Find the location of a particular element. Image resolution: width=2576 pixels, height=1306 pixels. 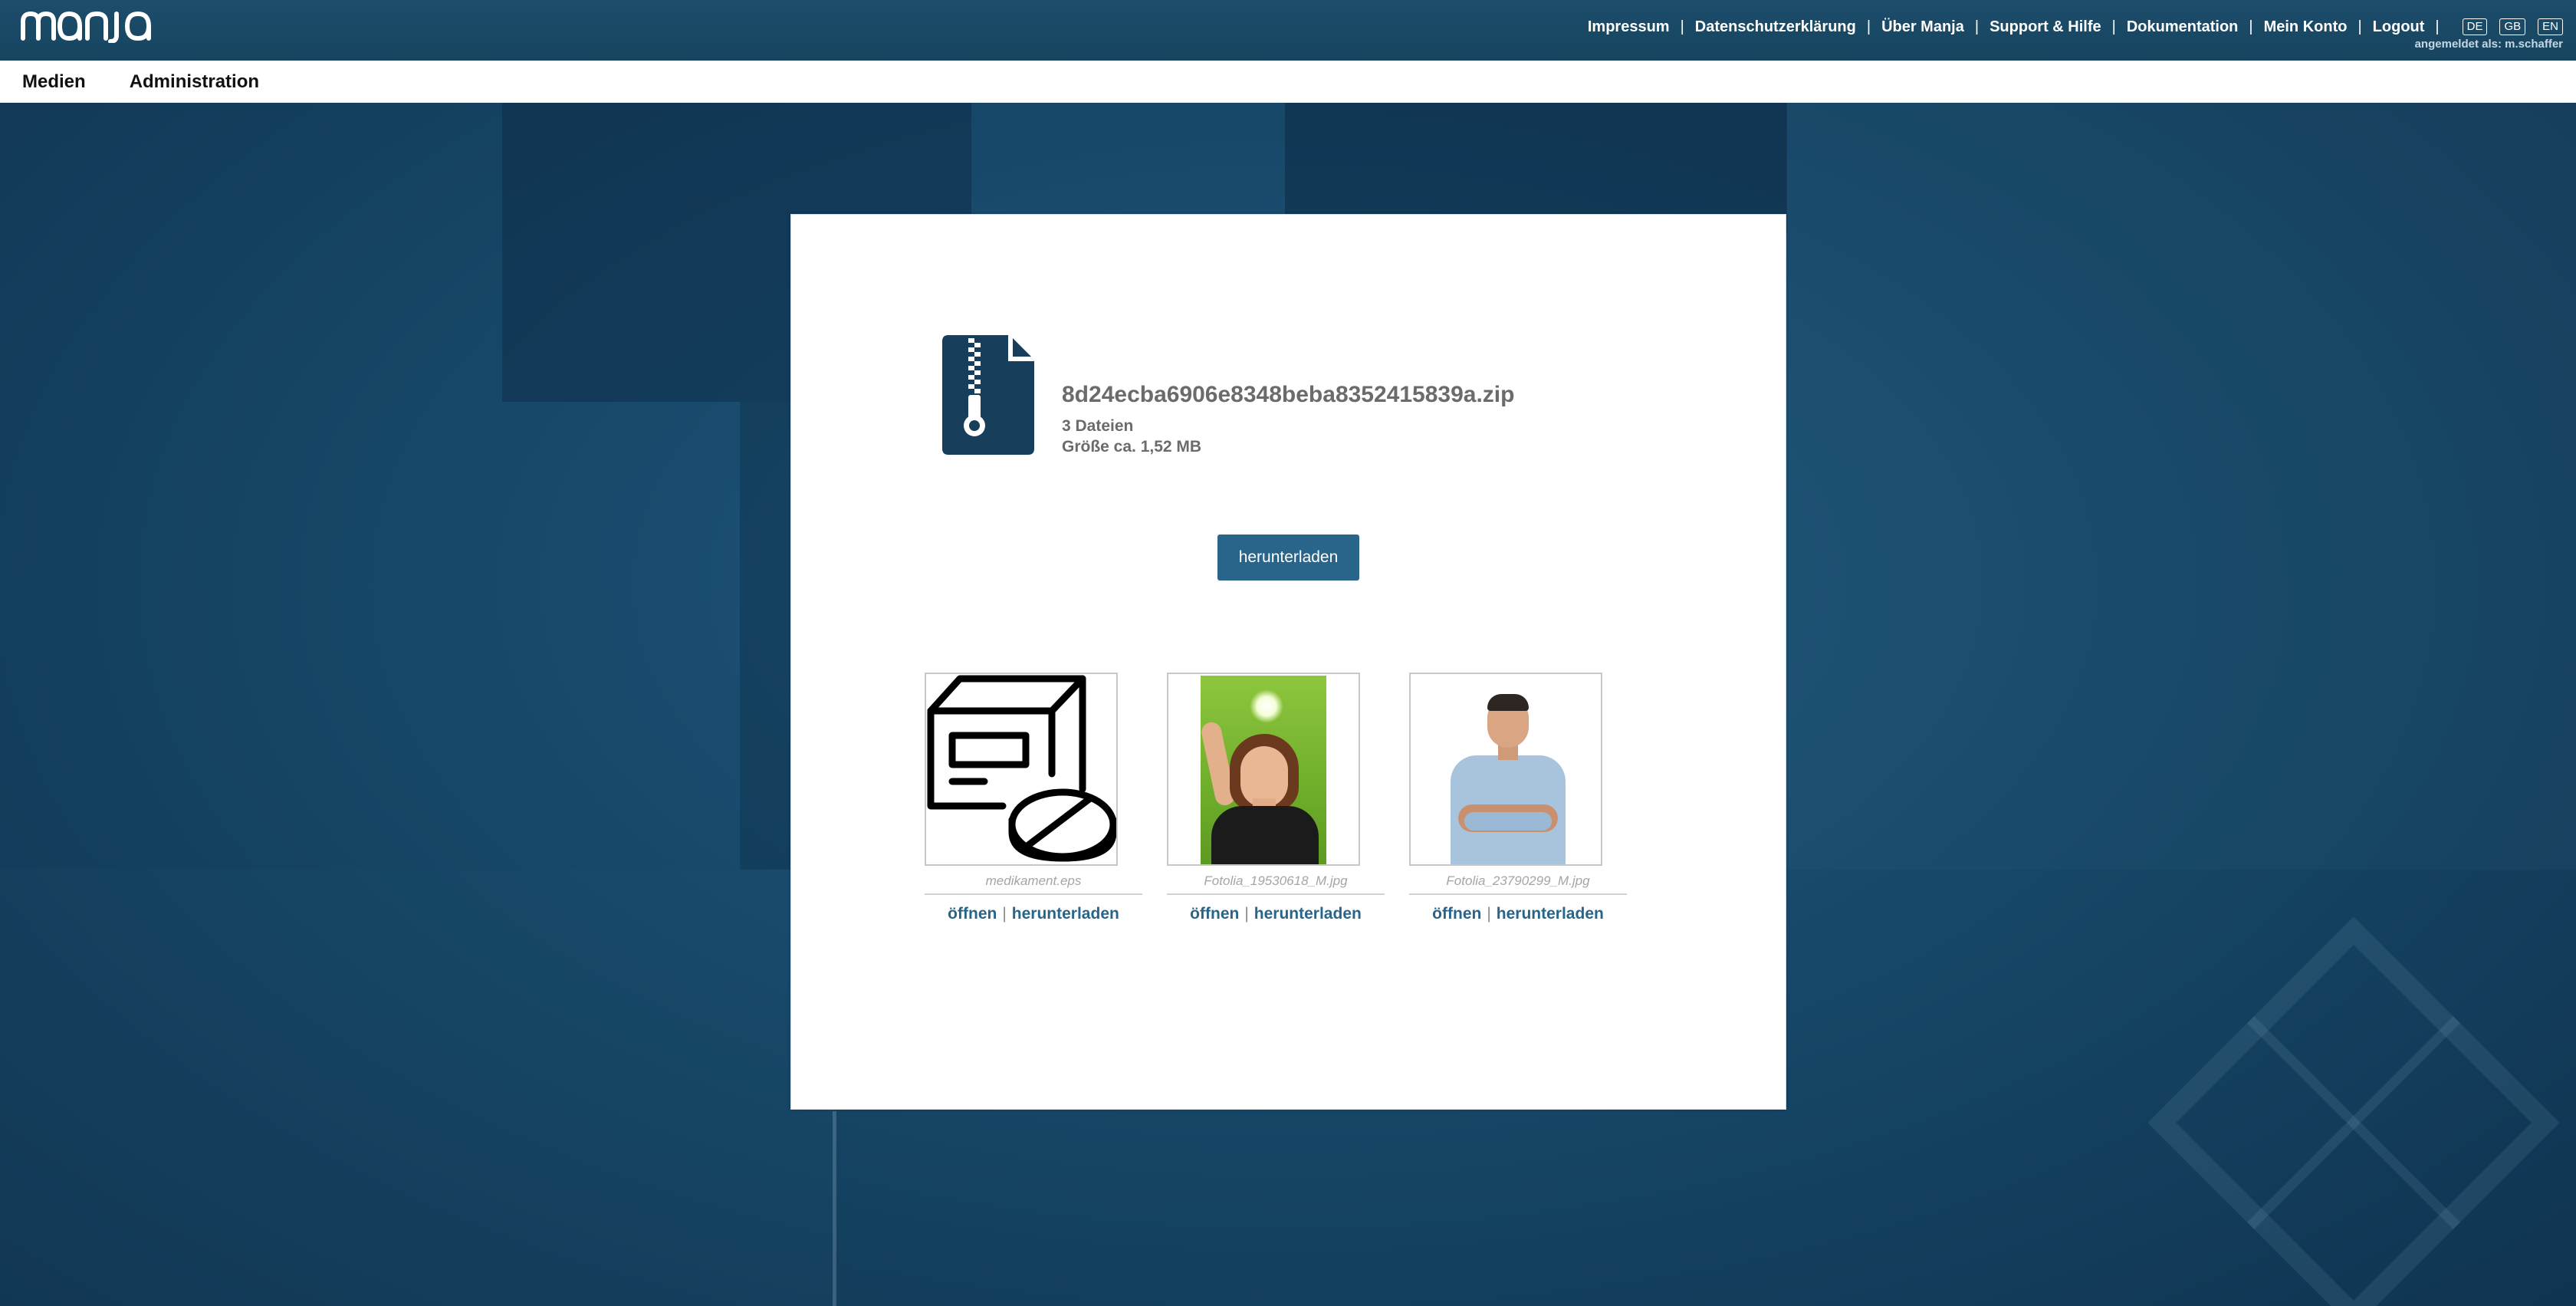

menu-medien: Medien is located at coordinates (54, 82).